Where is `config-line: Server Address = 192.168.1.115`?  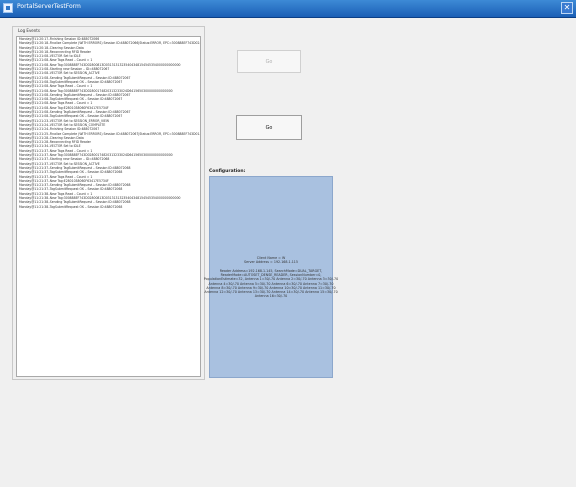
config-line: Server Address = 192.168.1.115 is located at coordinates (271, 261).